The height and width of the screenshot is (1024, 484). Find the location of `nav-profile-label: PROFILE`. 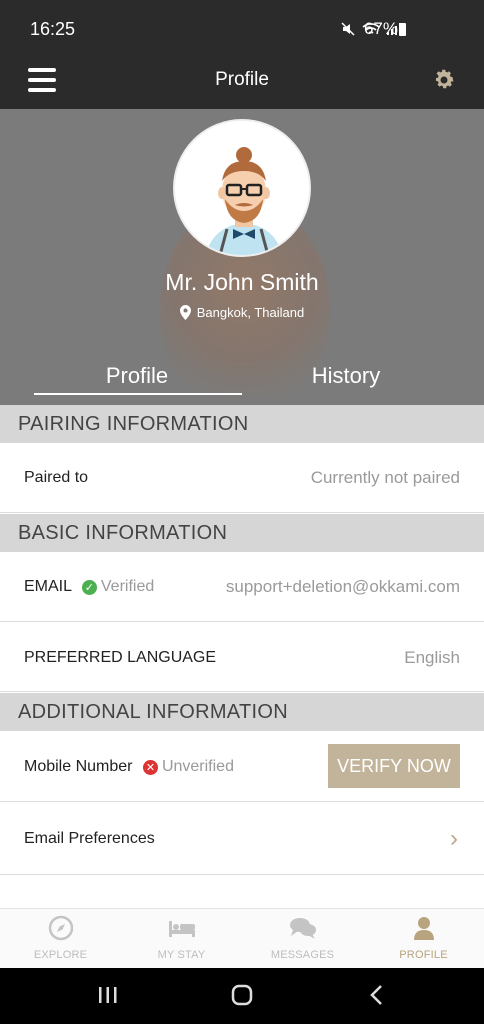

nav-profile-label: PROFILE is located at coordinates (423, 955).